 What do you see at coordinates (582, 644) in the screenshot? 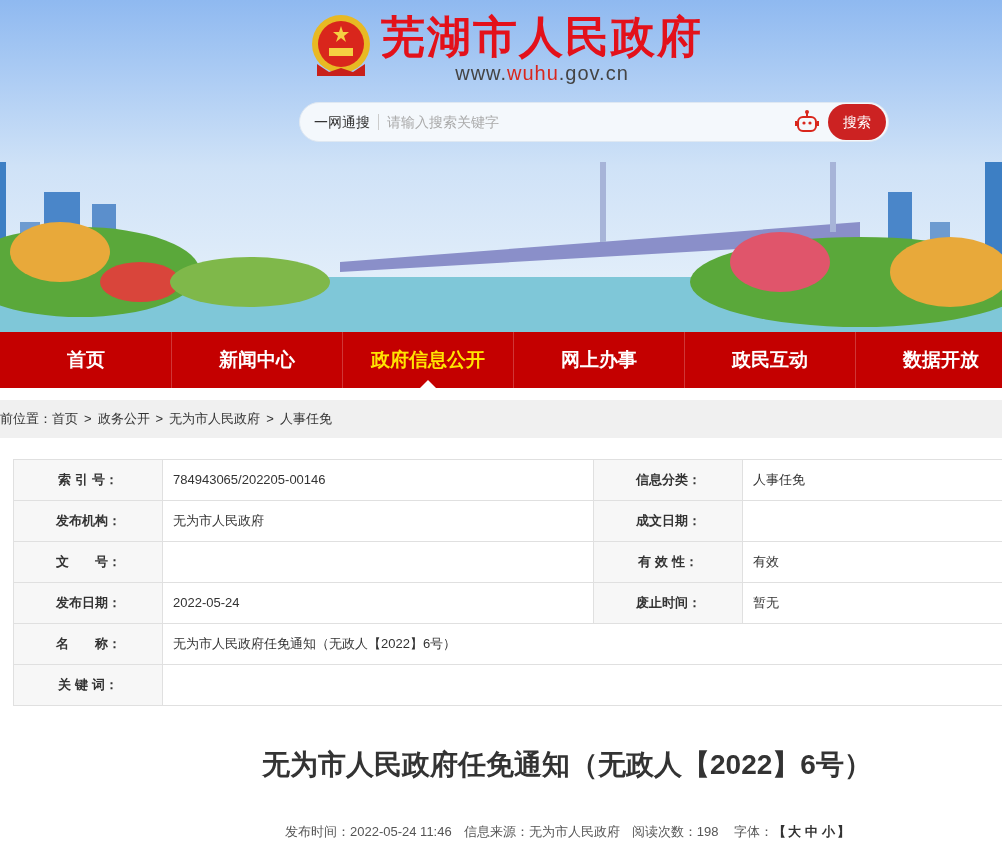
I see `info-value-cell: 无为市人民政府任免通知（无政人【2022】6号）` at bounding box center [582, 644].